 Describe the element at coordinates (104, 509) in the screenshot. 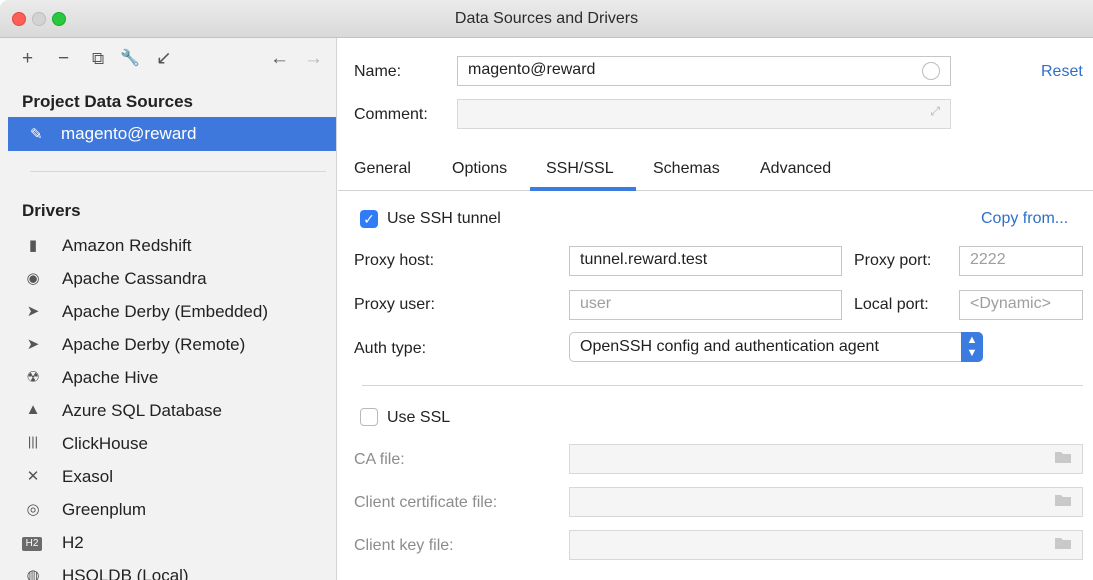

I see `driver-label: Greenplum` at that location.